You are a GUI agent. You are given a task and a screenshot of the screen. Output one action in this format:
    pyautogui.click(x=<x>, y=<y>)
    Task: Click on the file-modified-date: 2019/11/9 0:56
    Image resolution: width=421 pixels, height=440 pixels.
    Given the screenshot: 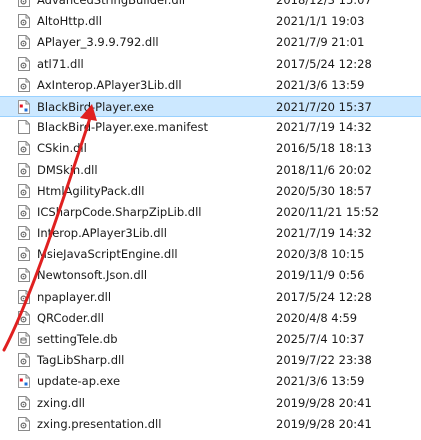 What is the action you would take?
    pyautogui.click(x=320, y=275)
    